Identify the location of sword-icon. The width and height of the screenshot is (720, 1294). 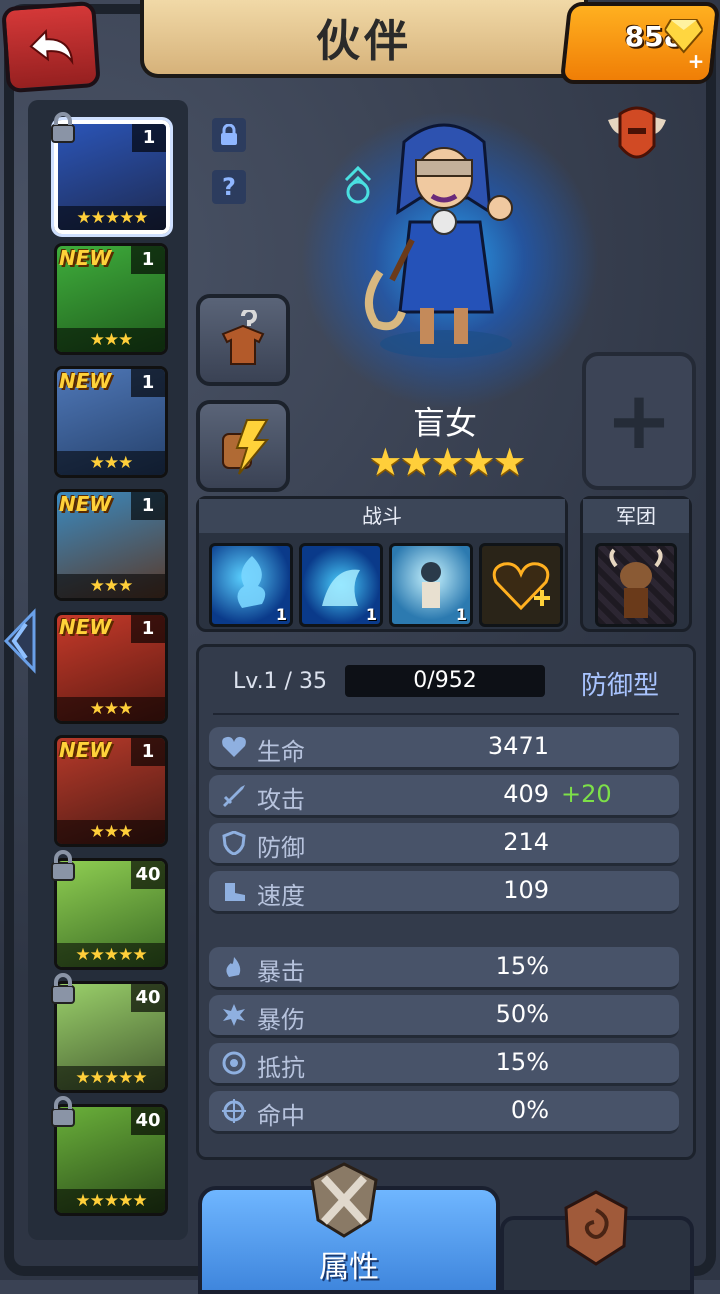
(234, 796).